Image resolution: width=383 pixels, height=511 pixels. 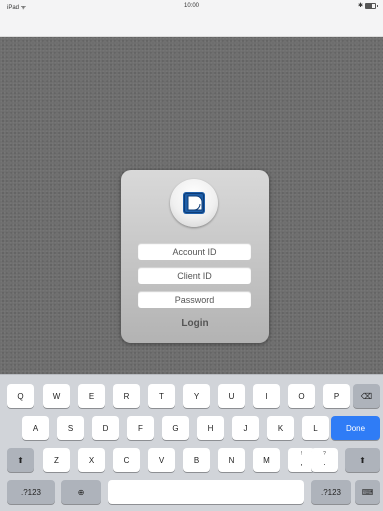 I want to click on key-b: B, so click(x=196, y=460).